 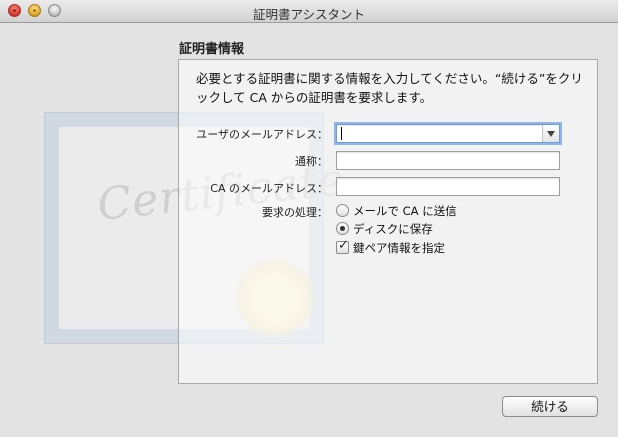 I want to click on title-bar: 証明書アシスタント, so click(x=309, y=11).